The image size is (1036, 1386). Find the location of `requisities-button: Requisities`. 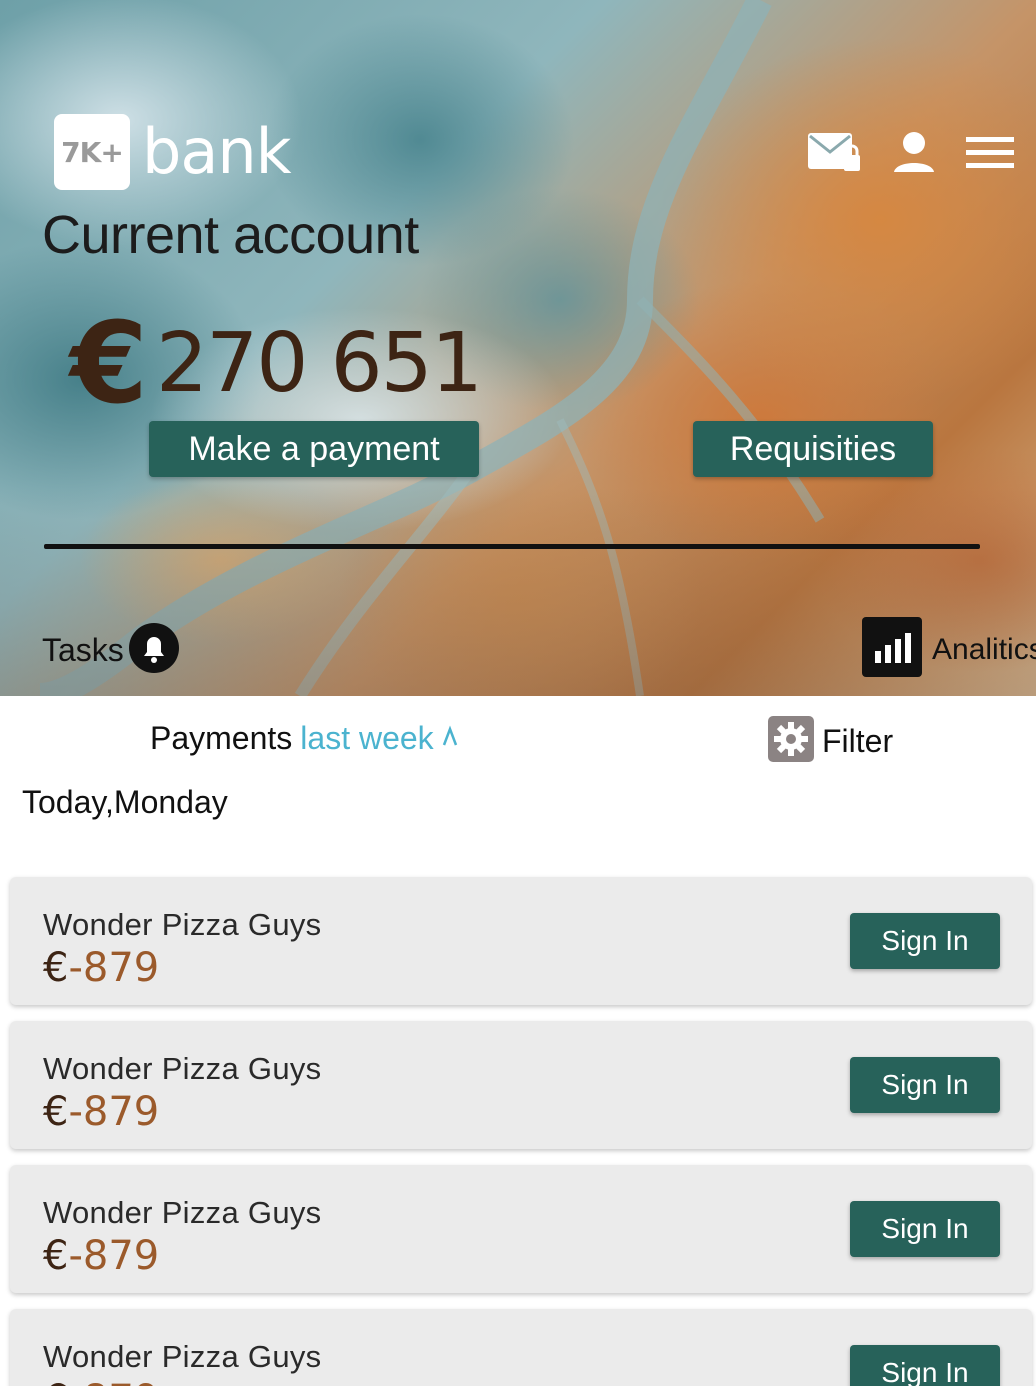

requisities-button: Requisities is located at coordinates (813, 449).